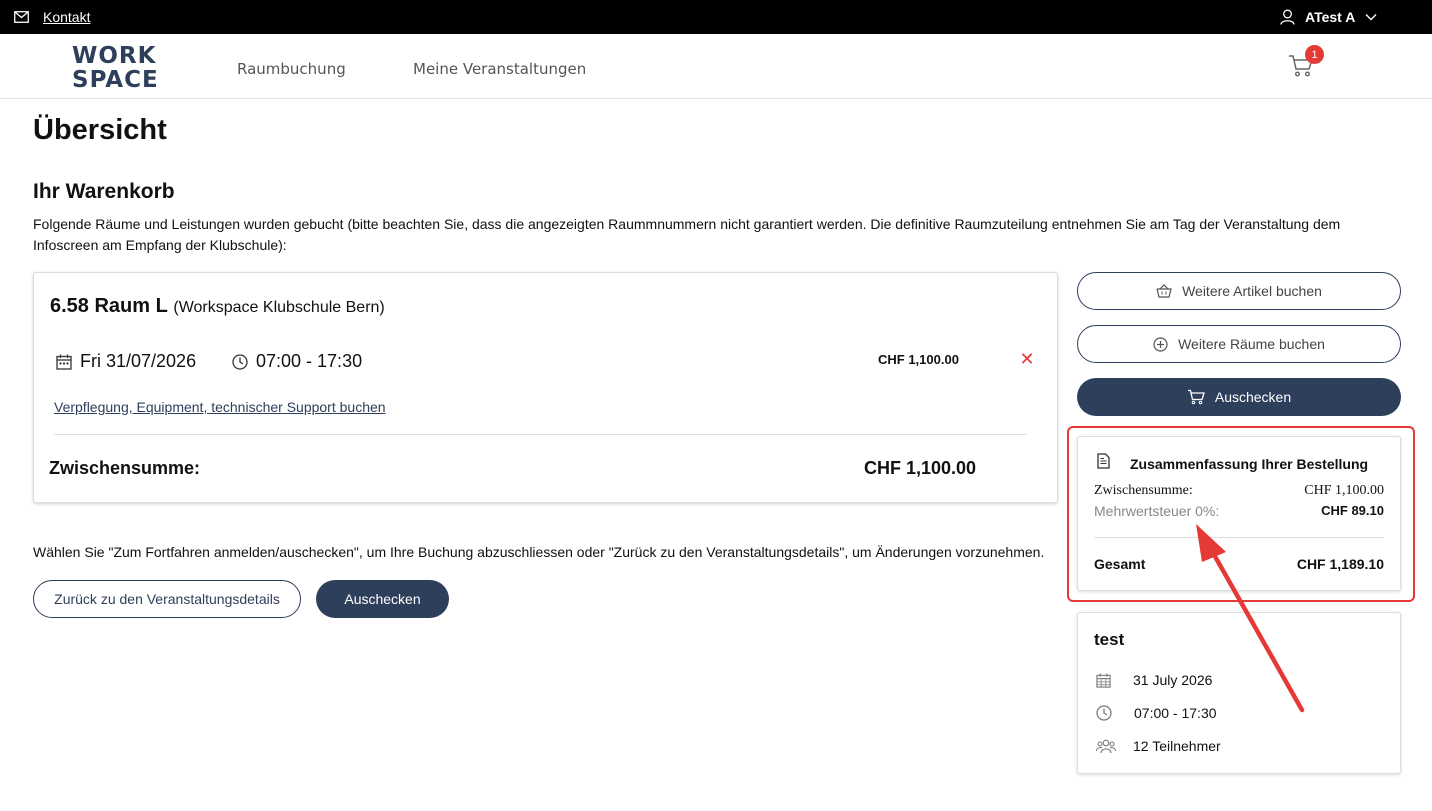  I want to click on cart-button: 1, so click(1308, 64).